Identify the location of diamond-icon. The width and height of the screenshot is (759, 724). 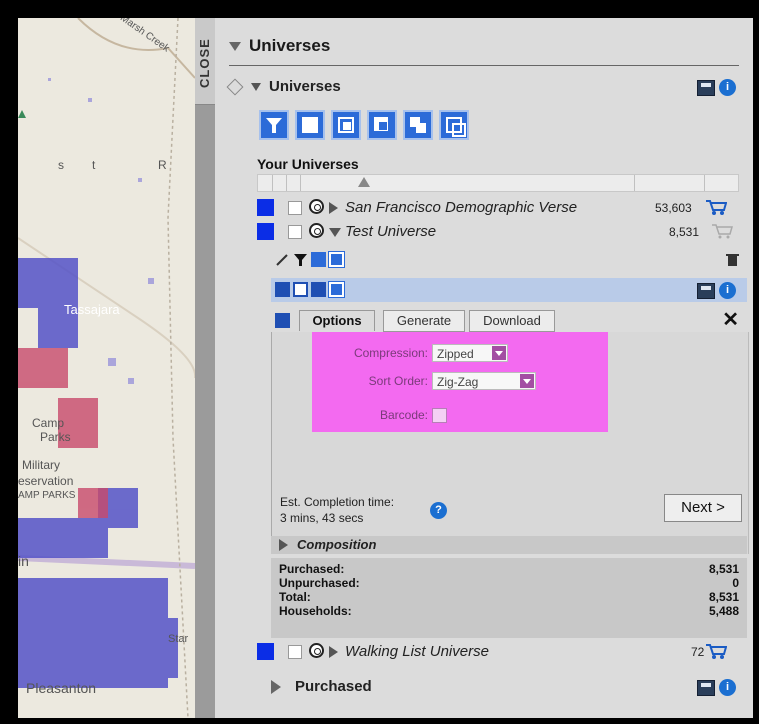
(235, 87).